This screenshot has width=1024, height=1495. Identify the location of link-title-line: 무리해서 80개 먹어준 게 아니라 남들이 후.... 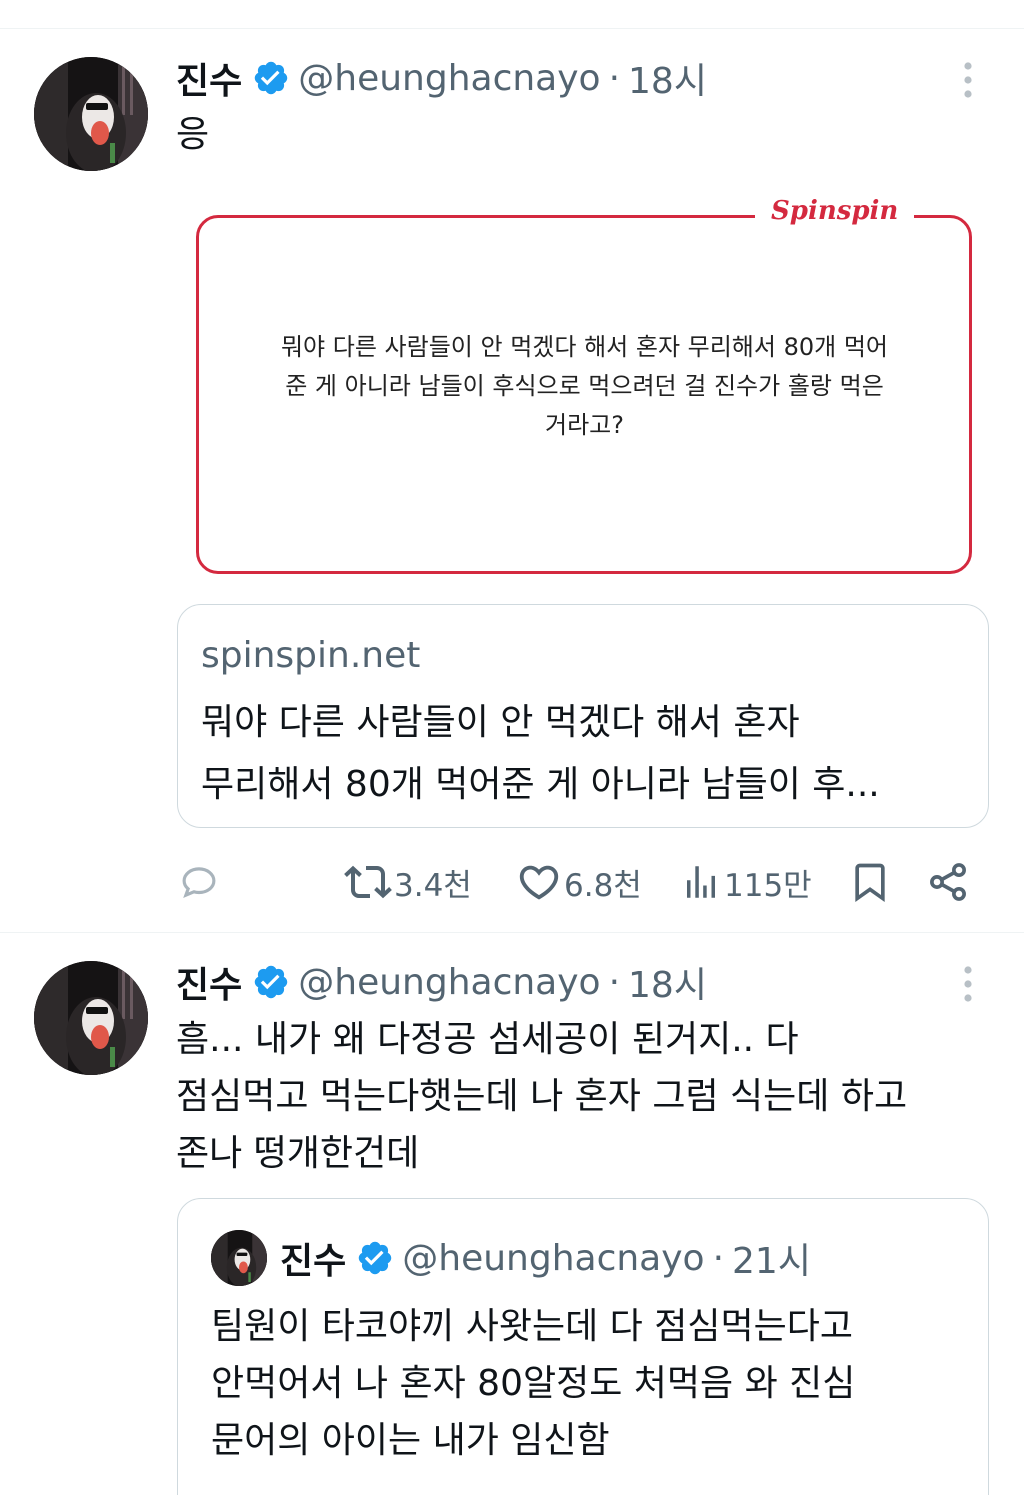
(540, 784).